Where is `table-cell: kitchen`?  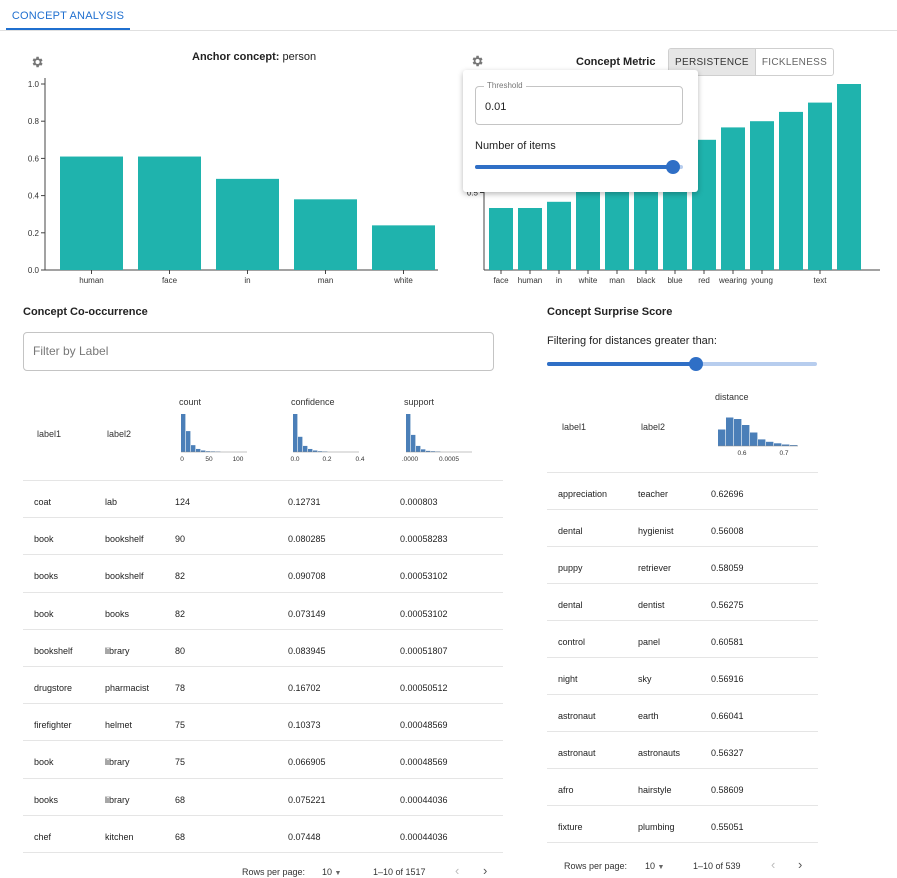
table-cell: kitchen is located at coordinates (119, 837).